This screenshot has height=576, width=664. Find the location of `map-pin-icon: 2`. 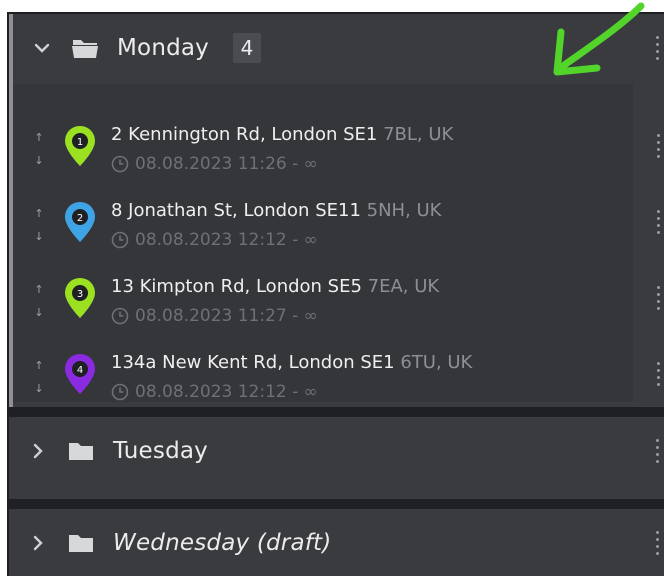

map-pin-icon: 2 is located at coordinates (80, 222).